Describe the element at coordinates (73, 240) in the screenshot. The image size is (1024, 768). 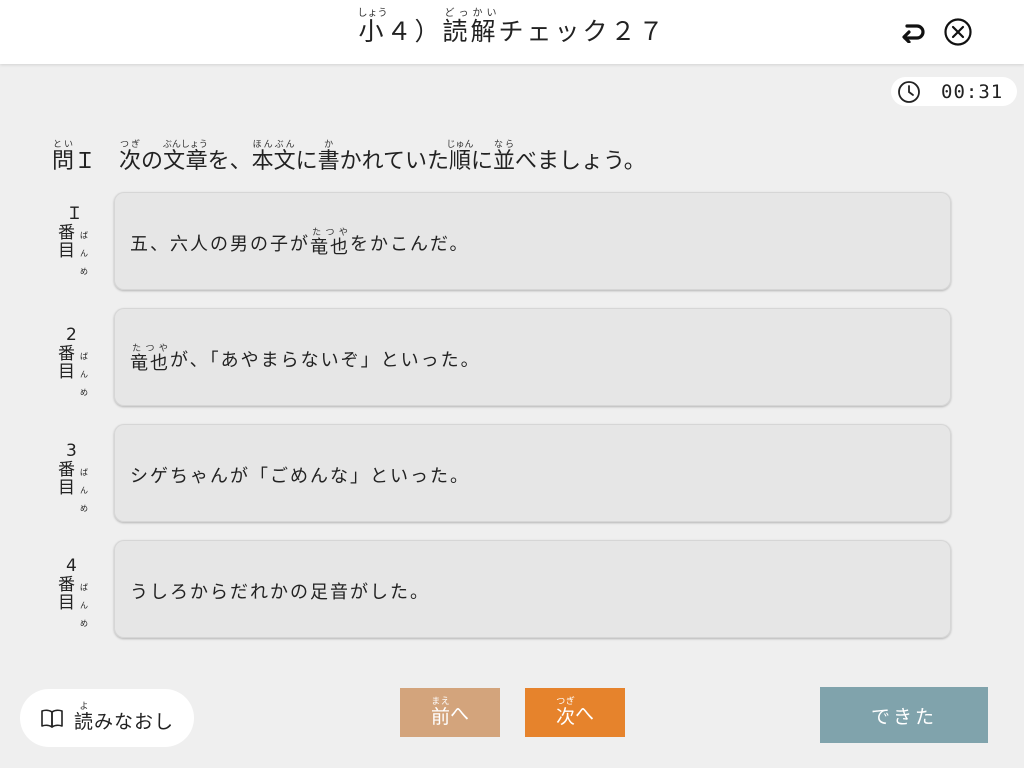
I see `row-label-1: Ｉ 番目ばんめ` at that location.